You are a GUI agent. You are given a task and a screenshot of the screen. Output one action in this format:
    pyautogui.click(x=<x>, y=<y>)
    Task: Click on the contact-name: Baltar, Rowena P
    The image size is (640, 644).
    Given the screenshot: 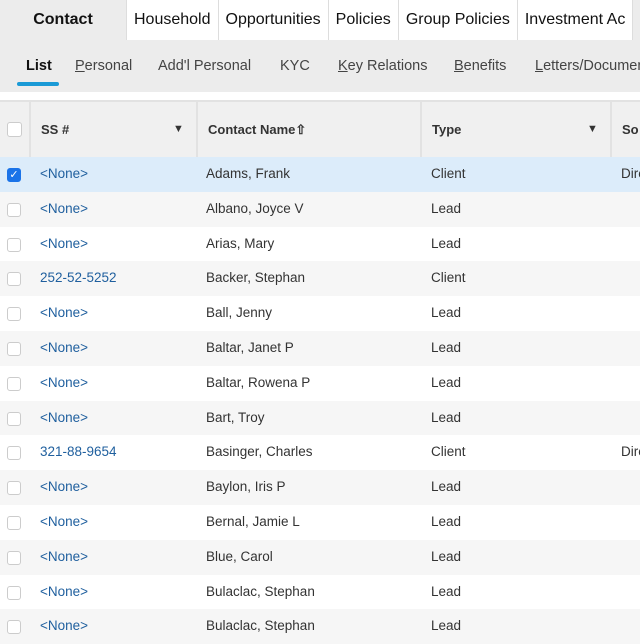 What is the action you would take?
    pyautogui.click(x=258, y=382)
    